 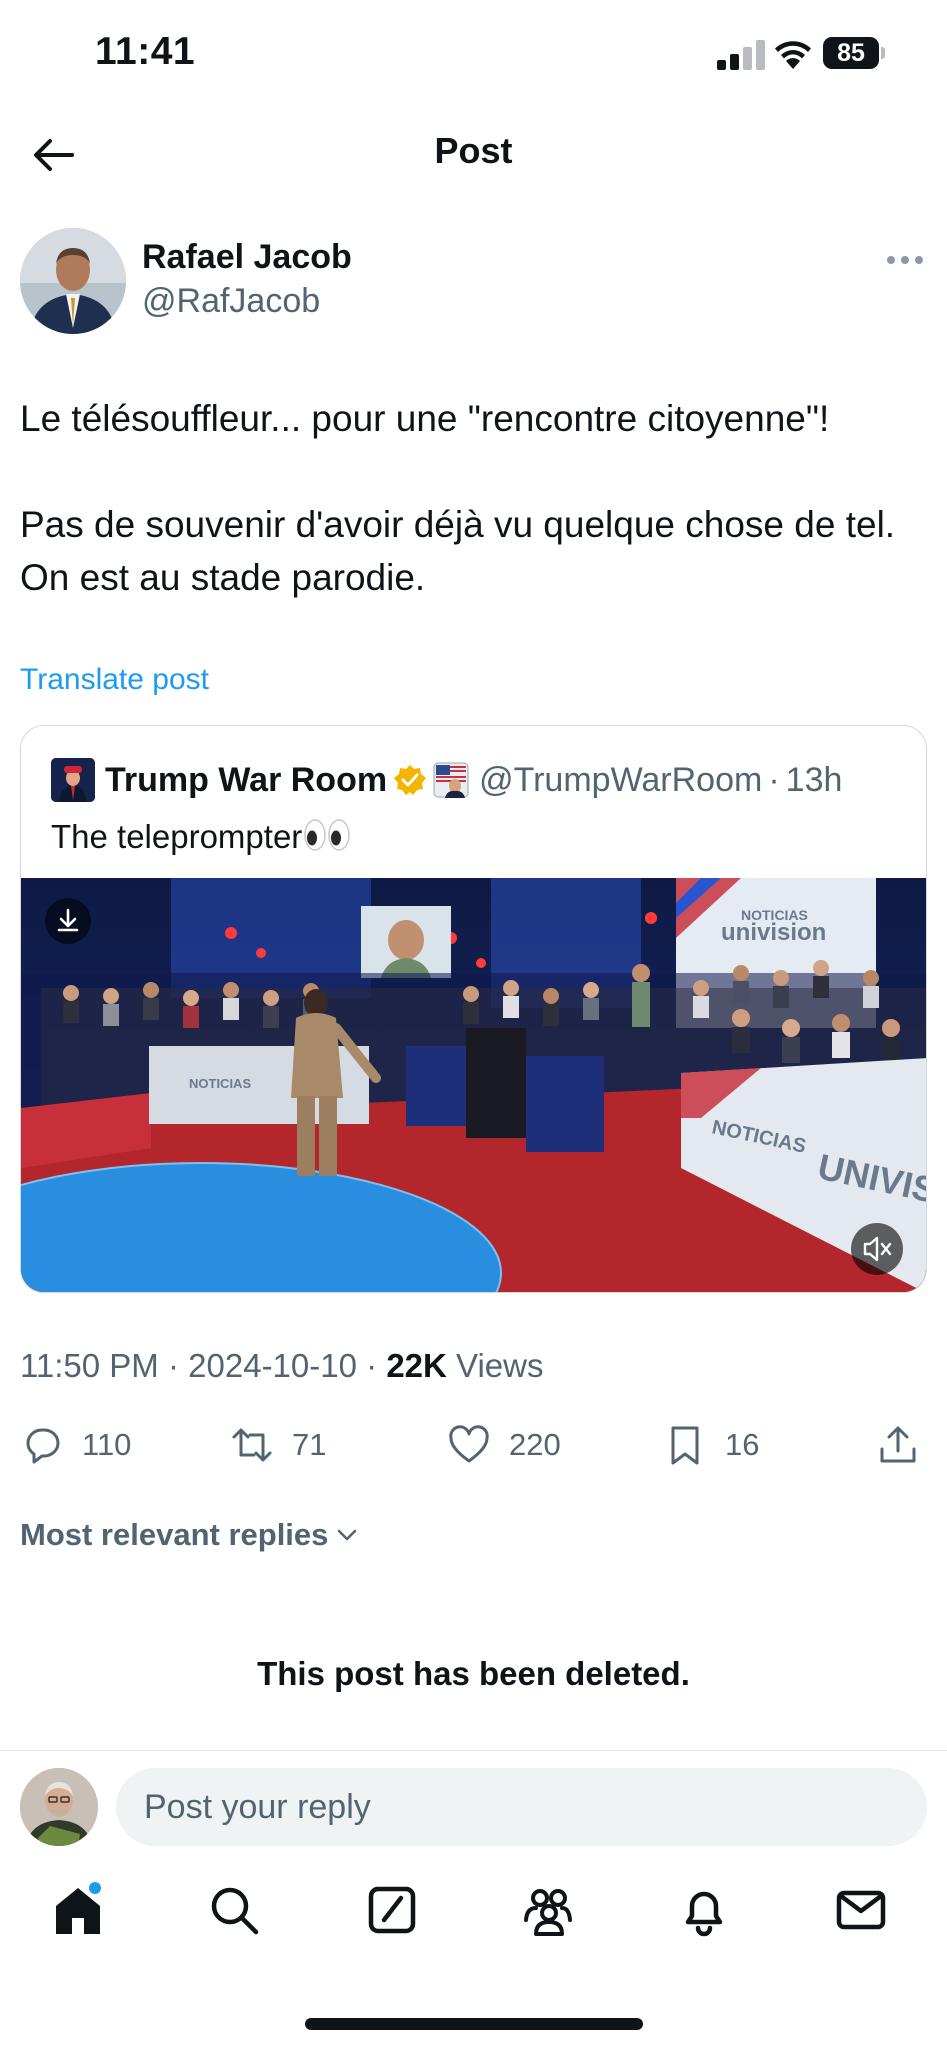 What do you see at coordinates (773, 932) in the screenshot?
I see `overlay-text-univision-top: univision` at bounding box center [773, 932].